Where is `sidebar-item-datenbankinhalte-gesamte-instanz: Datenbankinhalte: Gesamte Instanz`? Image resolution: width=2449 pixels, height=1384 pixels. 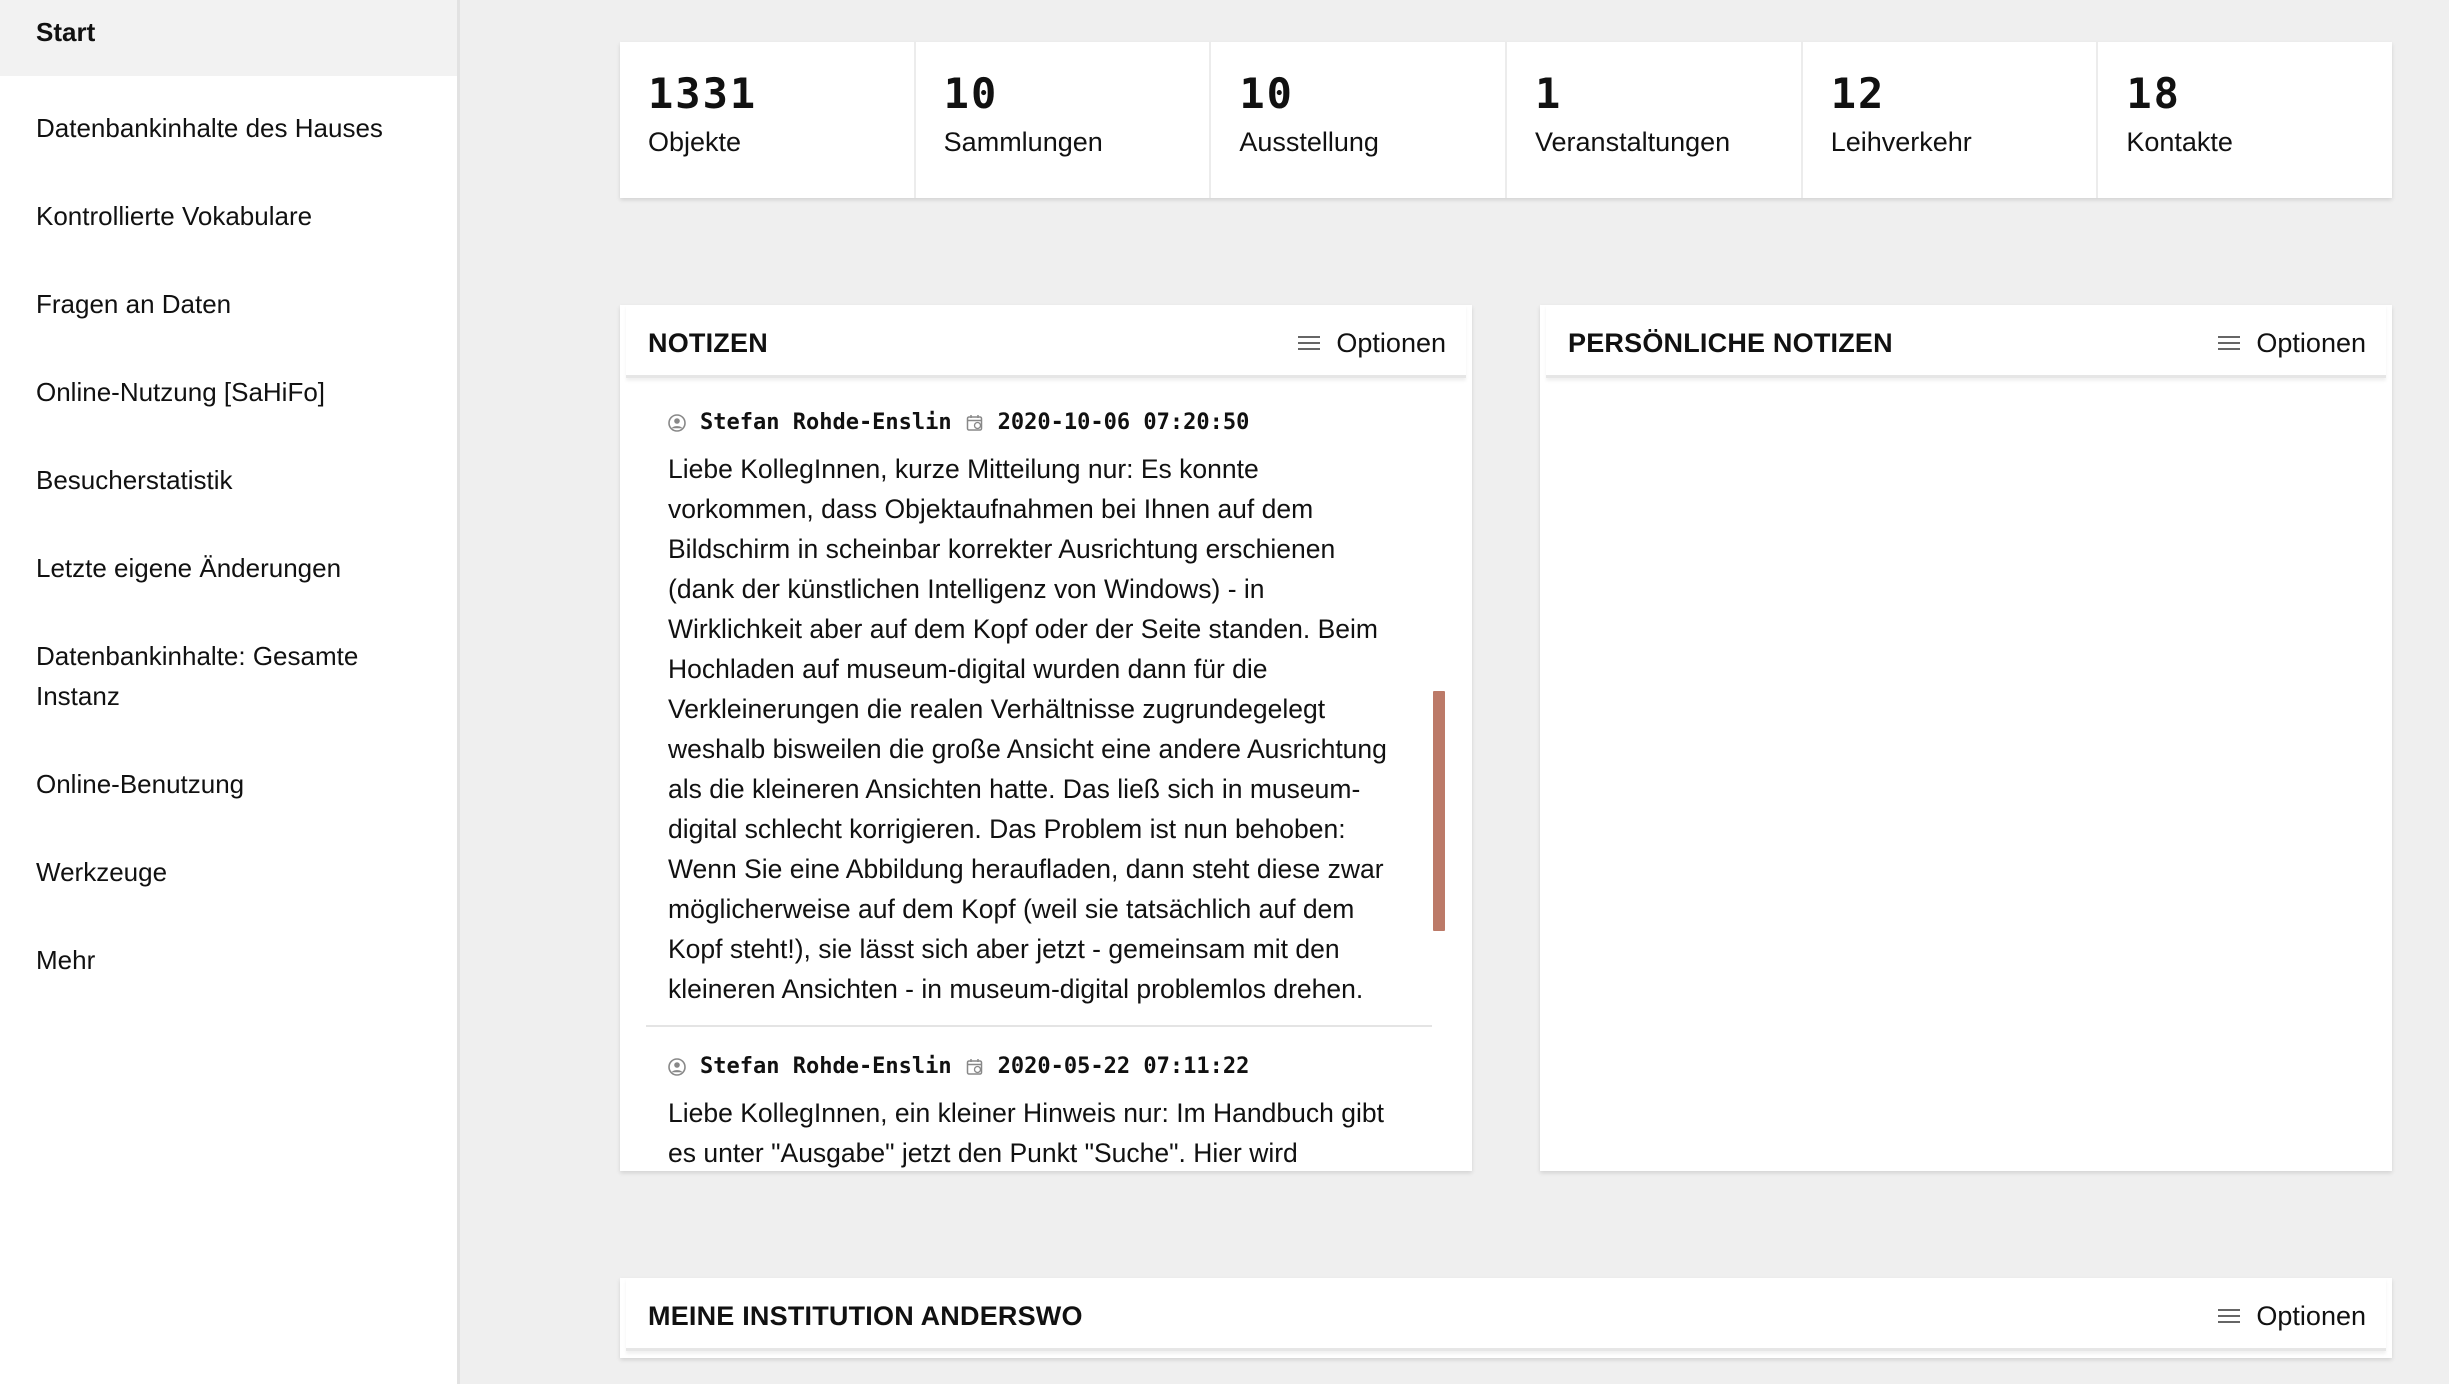 sidebar-item-datenbankinhalte-gesamte-instanz: Datenbankinhalte: Gesamte Instanz is located at coordinates (228, 668).